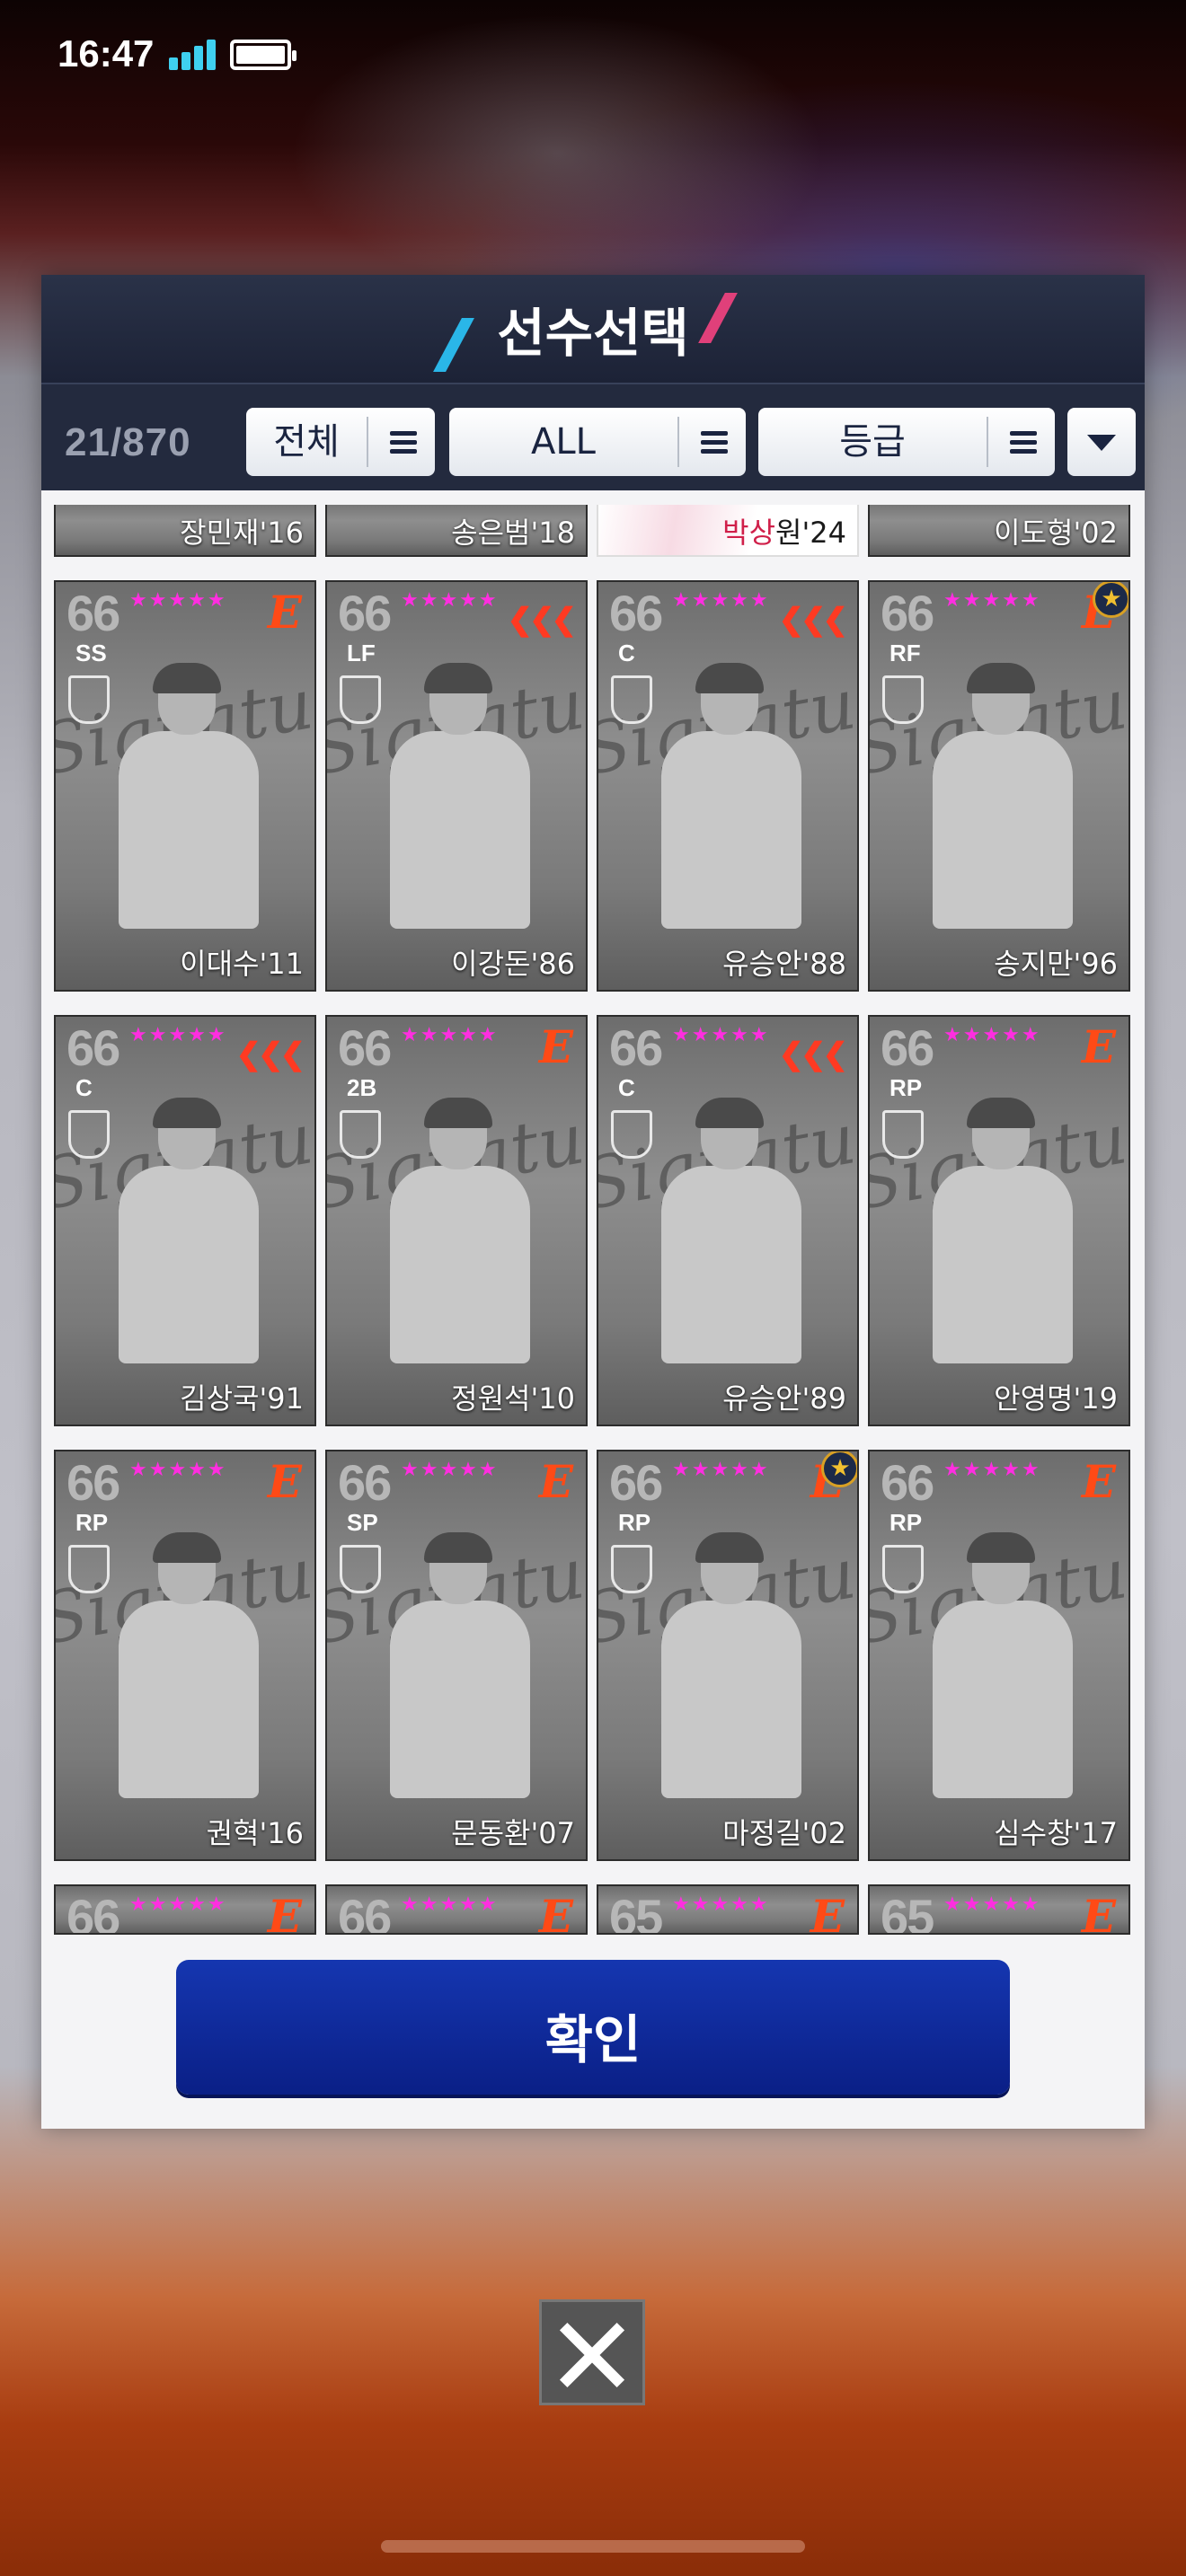 This screenshot has height=2576, width=1186. I want to click on player-card: Signature 66 ★★★★★ C ❮❮❮ 김상국'91, so click(185, 1220).